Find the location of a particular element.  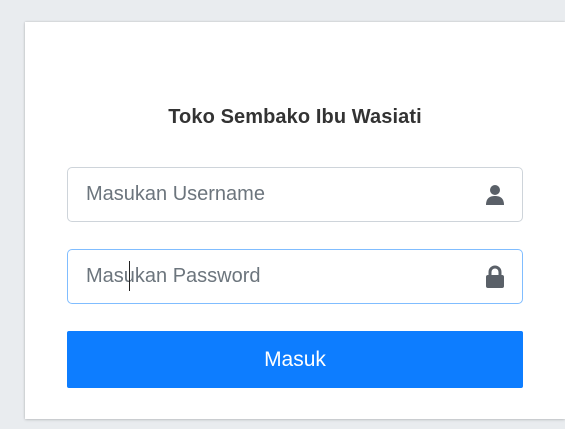

username-addon is located at coordinates (495, 194).